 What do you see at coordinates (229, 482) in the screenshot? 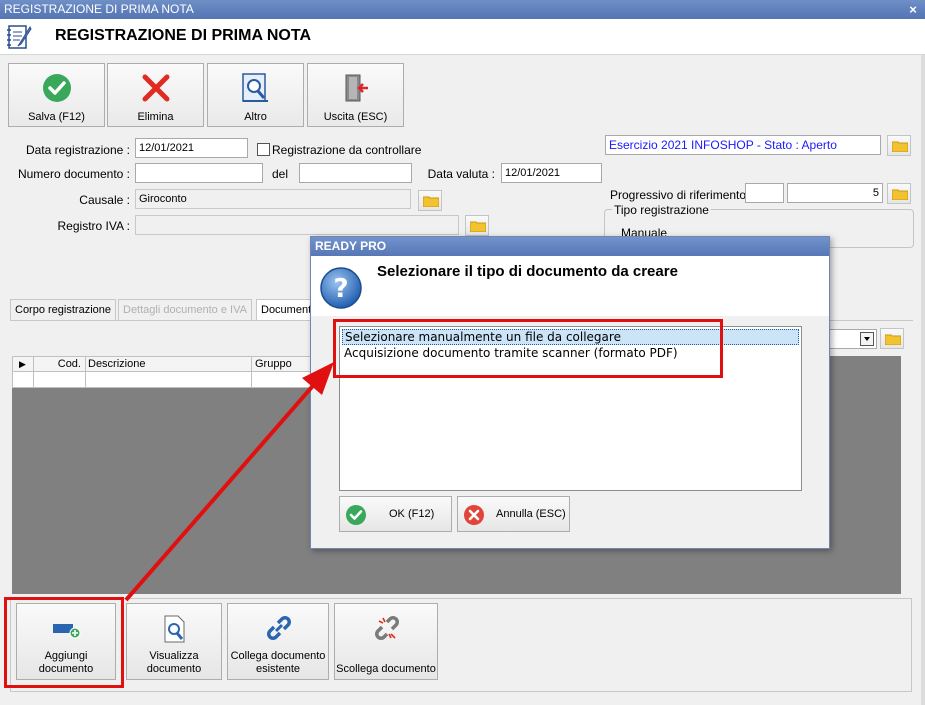
I see `annotation-arrow-icon` at bounding box center [229, 482].